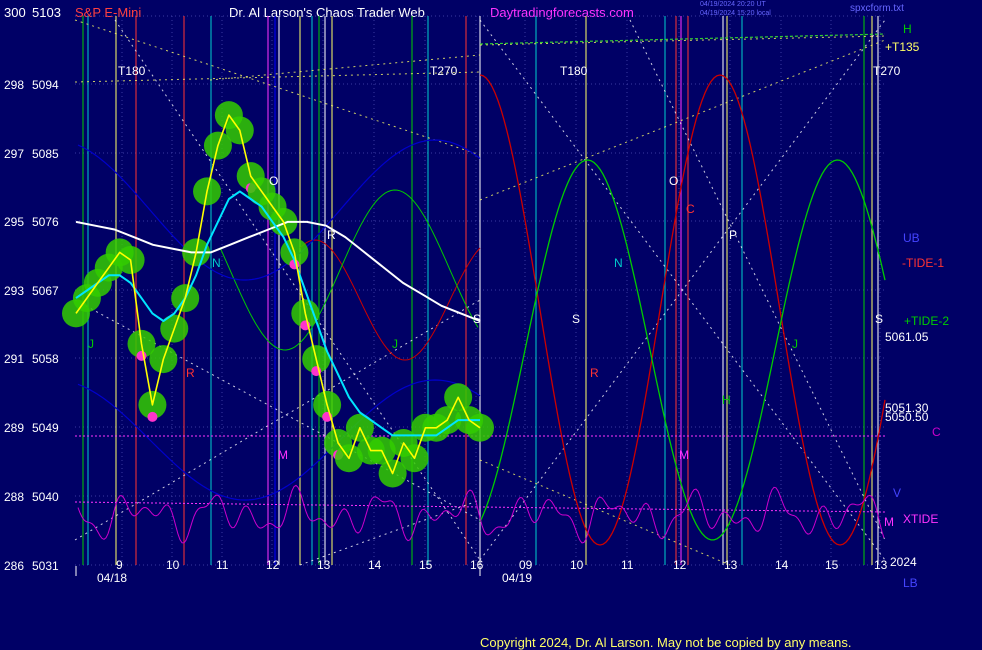 The height and width of the screenshot is (650, 982). Describe the element at coordinates (119, 565) in the screenshot. I see `x-tick-label: 9` at that location.